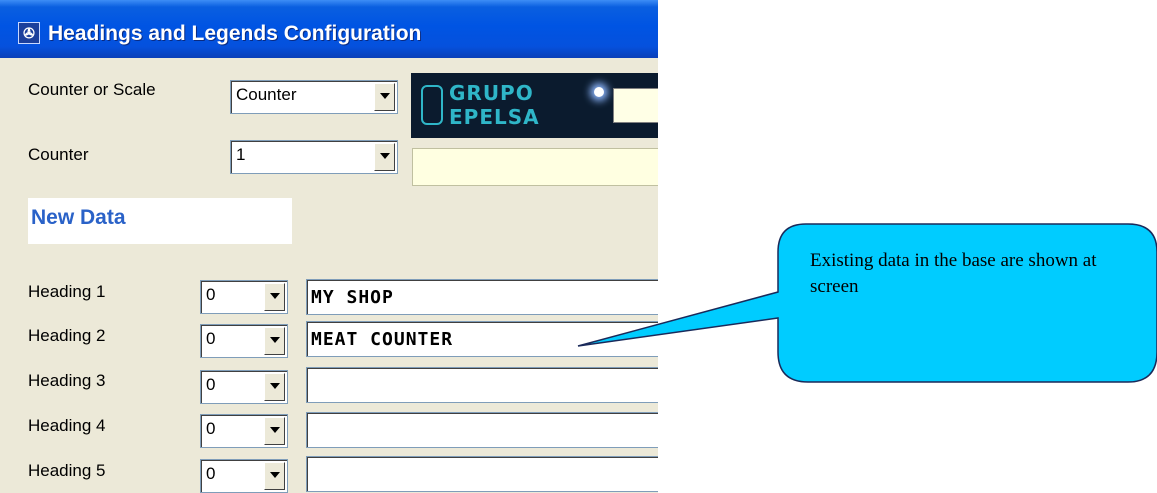 The height and width of the screenshot is (493, 1157). What do you see at coordinates (78, 217) in the screenshot?
I see `new-data-label: New Data` at bounding box center [78, 217].